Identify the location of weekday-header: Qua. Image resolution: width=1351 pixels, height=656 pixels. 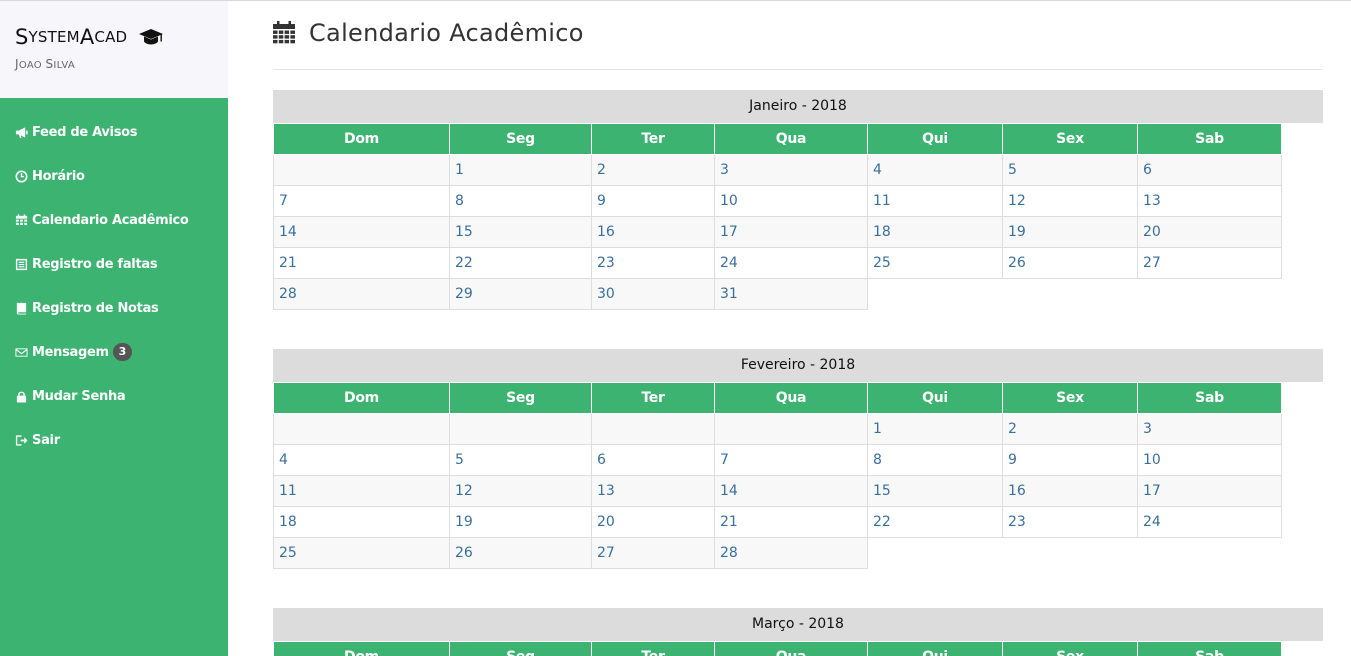
(791, 398).